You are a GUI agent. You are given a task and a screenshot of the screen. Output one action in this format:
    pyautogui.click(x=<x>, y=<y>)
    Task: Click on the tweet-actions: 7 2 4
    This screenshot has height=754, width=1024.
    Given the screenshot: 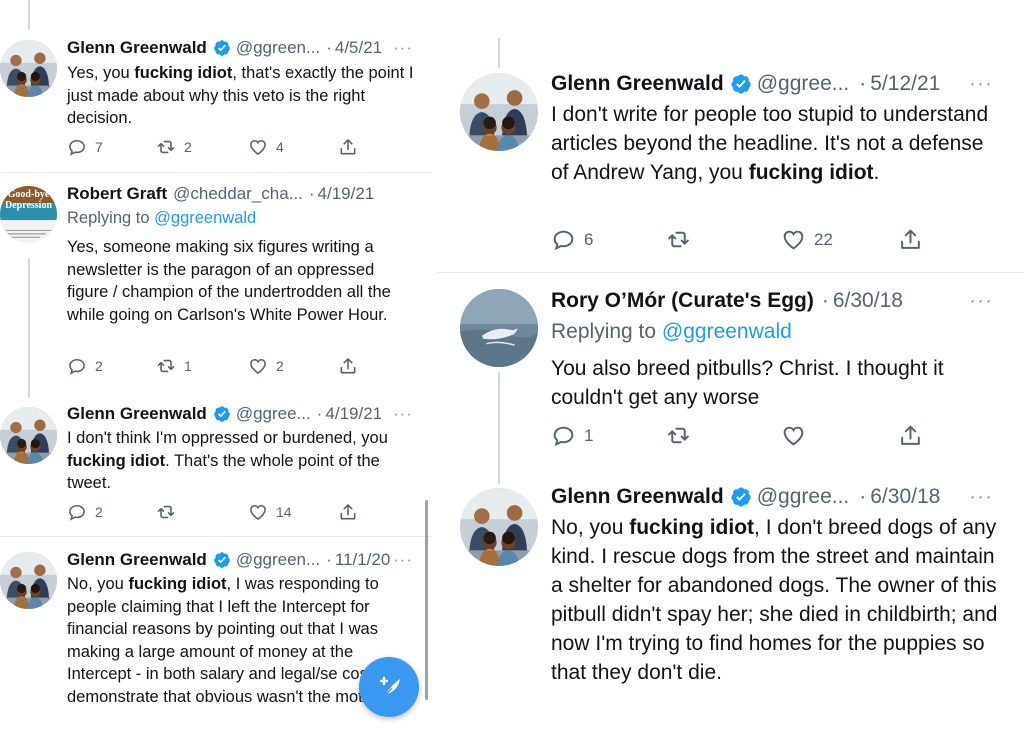 What is the action you would take?
    pyautogui.click(x=217, y=148)
    